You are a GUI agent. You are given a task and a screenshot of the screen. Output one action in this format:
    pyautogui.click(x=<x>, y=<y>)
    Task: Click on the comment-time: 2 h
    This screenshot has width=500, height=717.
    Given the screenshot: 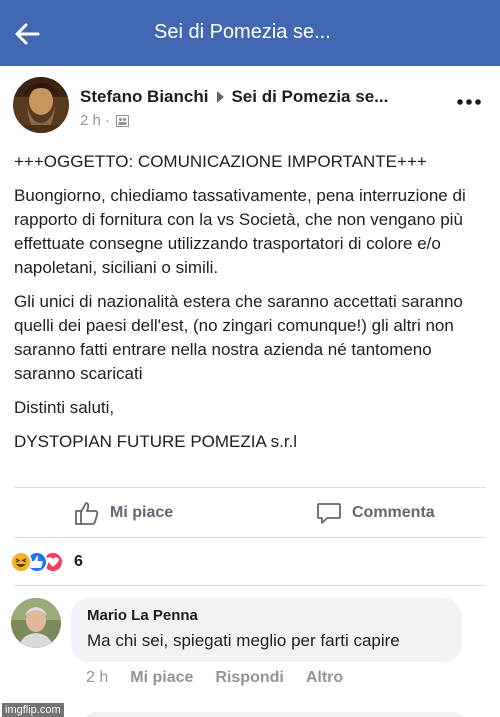 What is the action you would take?
    pyautogui.click(x=97, y=677)
    